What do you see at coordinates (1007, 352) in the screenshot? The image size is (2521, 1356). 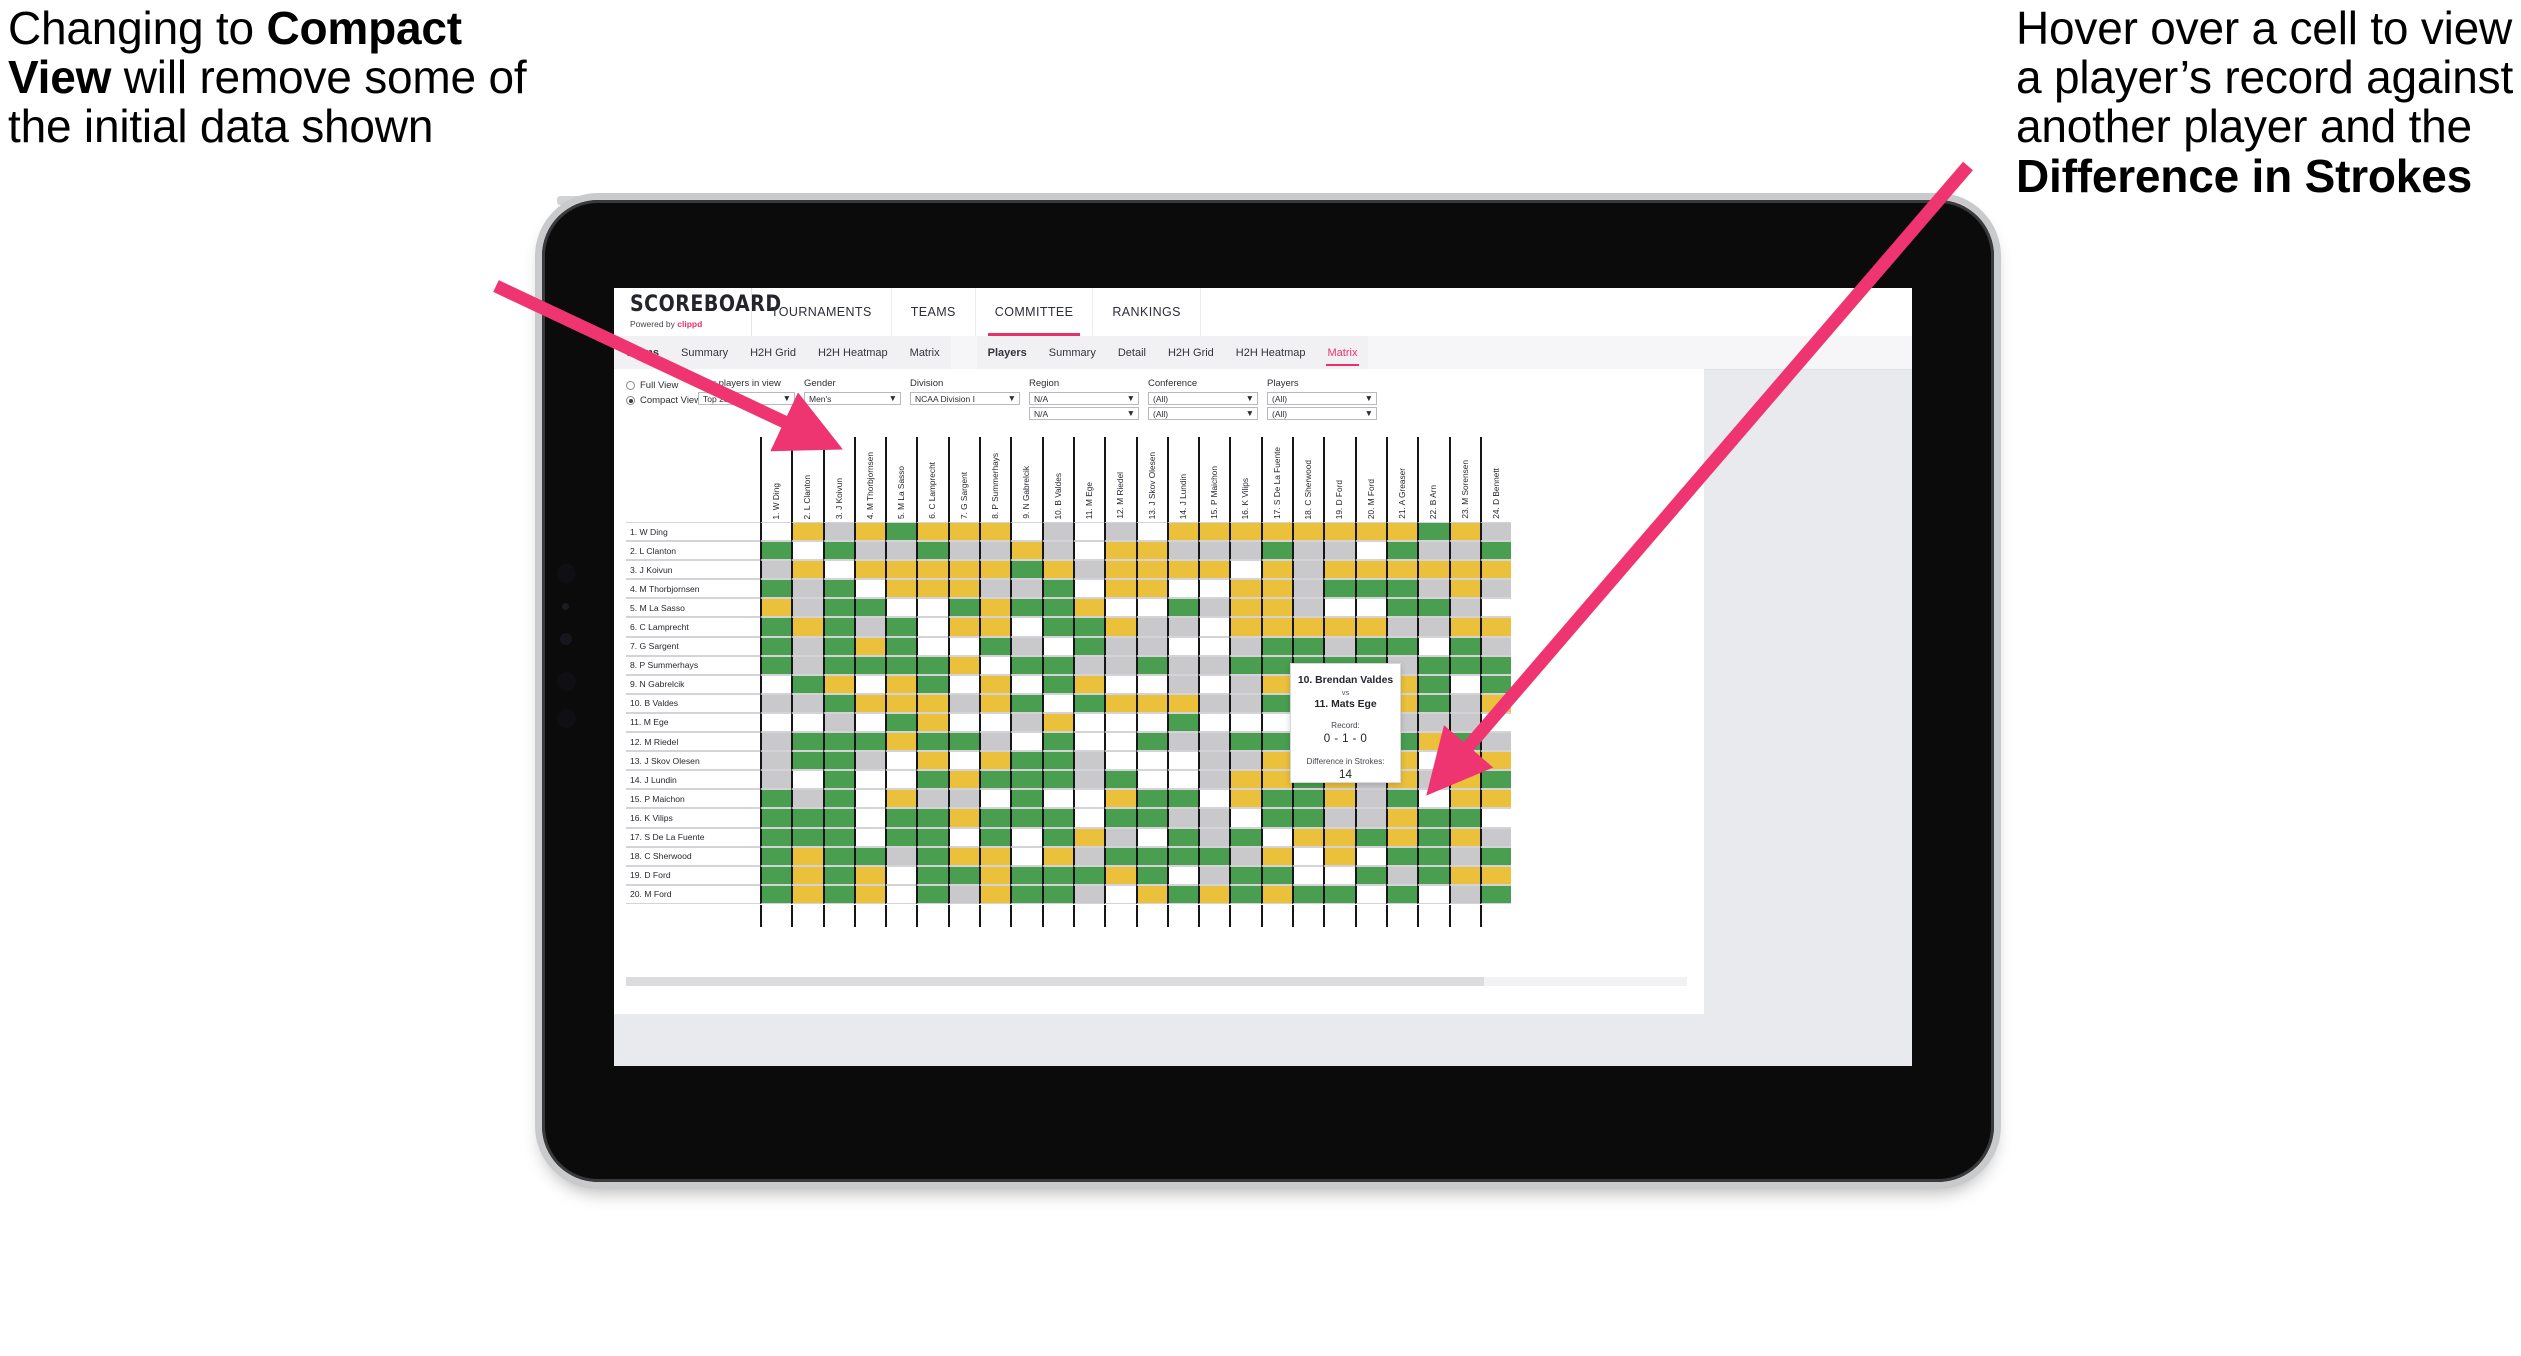 I see `subnav-players: Players` at bounding box center [1007, 352].